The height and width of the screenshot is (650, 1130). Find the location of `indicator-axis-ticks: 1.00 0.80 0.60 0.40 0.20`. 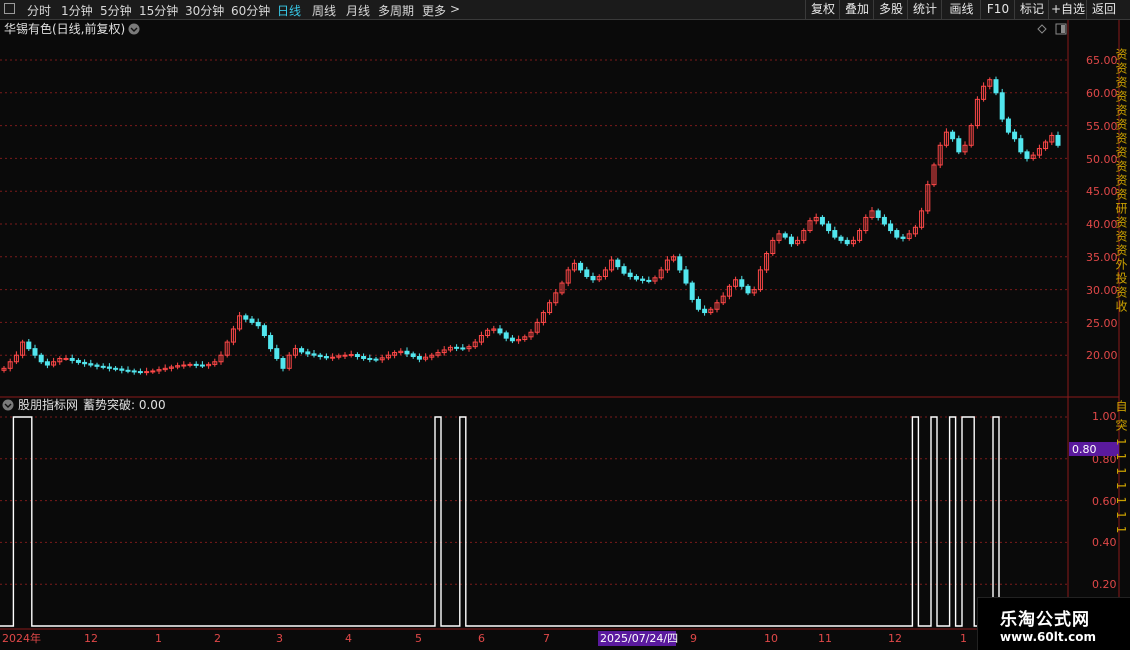

indicator-axis-ticks: 1.00 0.80 0.60 0.40 0.20 is located at coordinates (1104, 500).